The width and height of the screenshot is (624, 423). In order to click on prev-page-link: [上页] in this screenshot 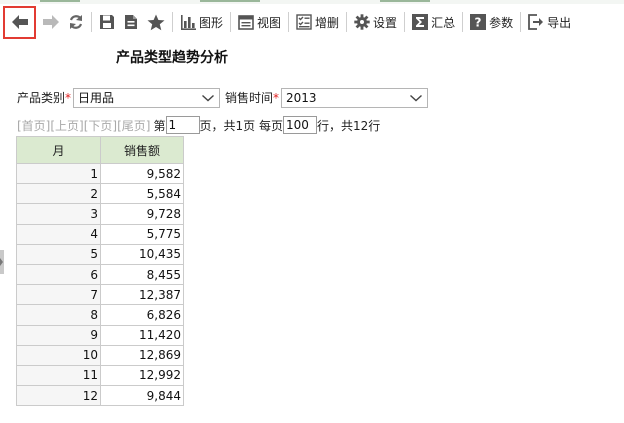, I will do `click(66, 125)`.